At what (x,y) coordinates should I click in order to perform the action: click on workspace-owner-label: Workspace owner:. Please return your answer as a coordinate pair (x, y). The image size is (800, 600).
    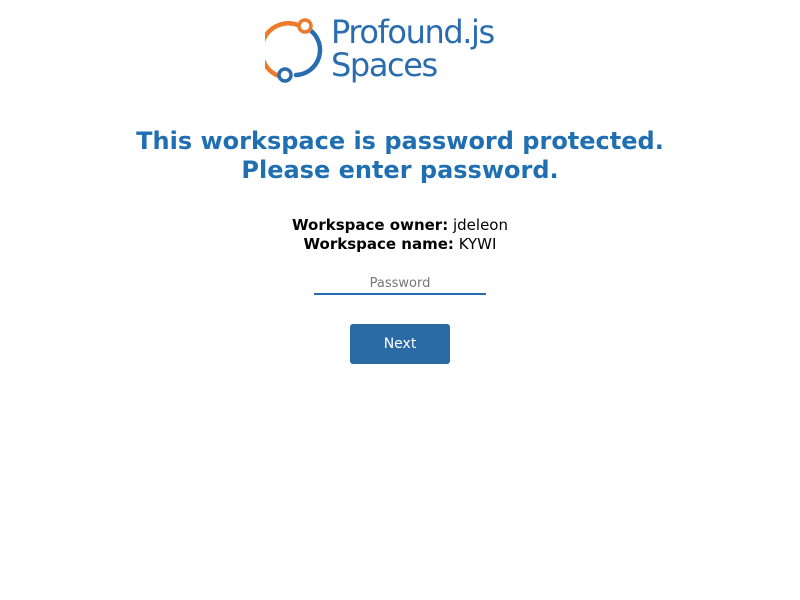
    Looking at the image, I should click on (370, 225).